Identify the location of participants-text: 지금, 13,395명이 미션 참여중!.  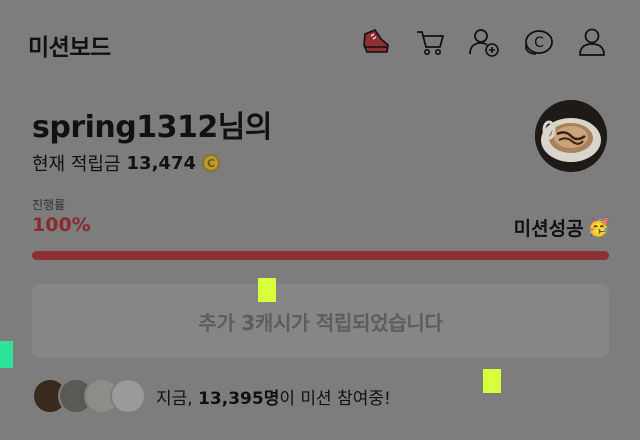
(273, 396).